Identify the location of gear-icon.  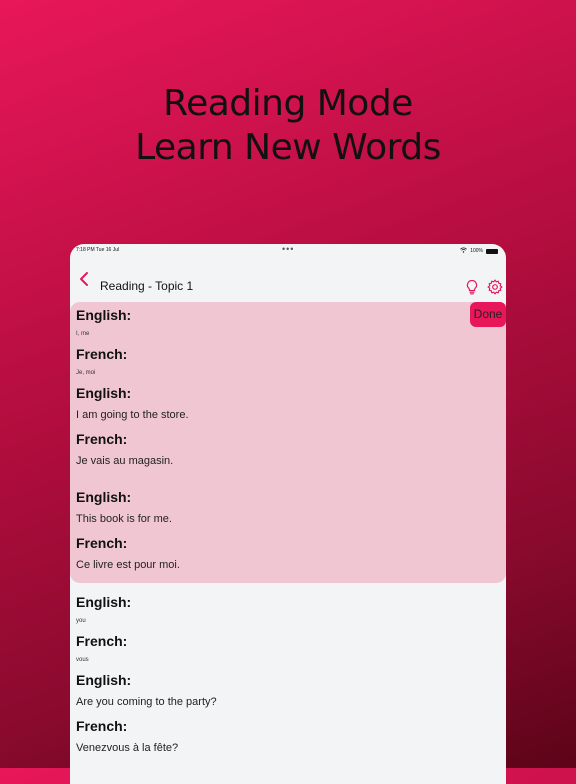
(495, 287).